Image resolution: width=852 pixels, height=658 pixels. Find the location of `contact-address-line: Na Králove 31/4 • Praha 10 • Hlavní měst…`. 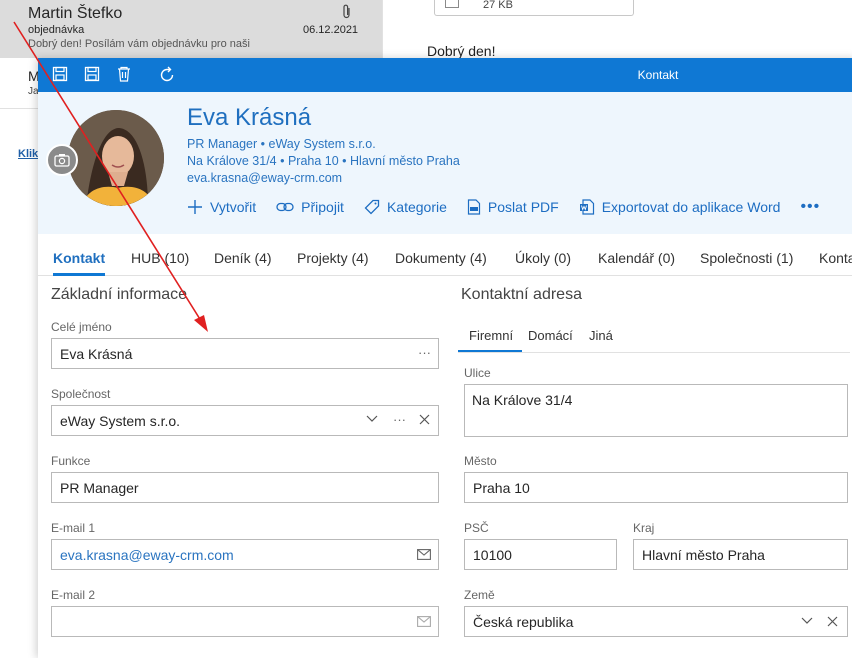

contact-address-line: Na Králove 31/4 • Praha 10 • Hlavní měst… is located at coordinates (323, 161).